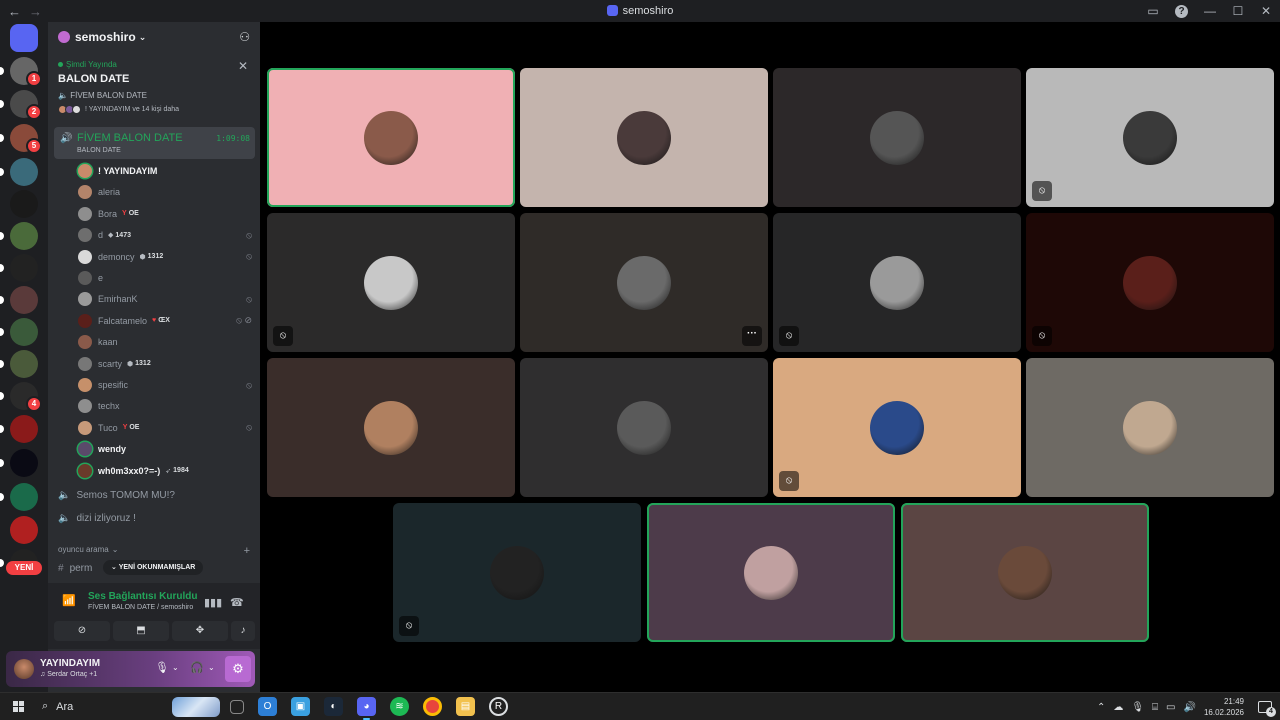 This screenshot has width=1280, height=720. What do you see at coordinates (154, 37) in the screenshot?
I see `guild-header: semoshiro ⌄ ⚇` at bounding box center [154, 37].